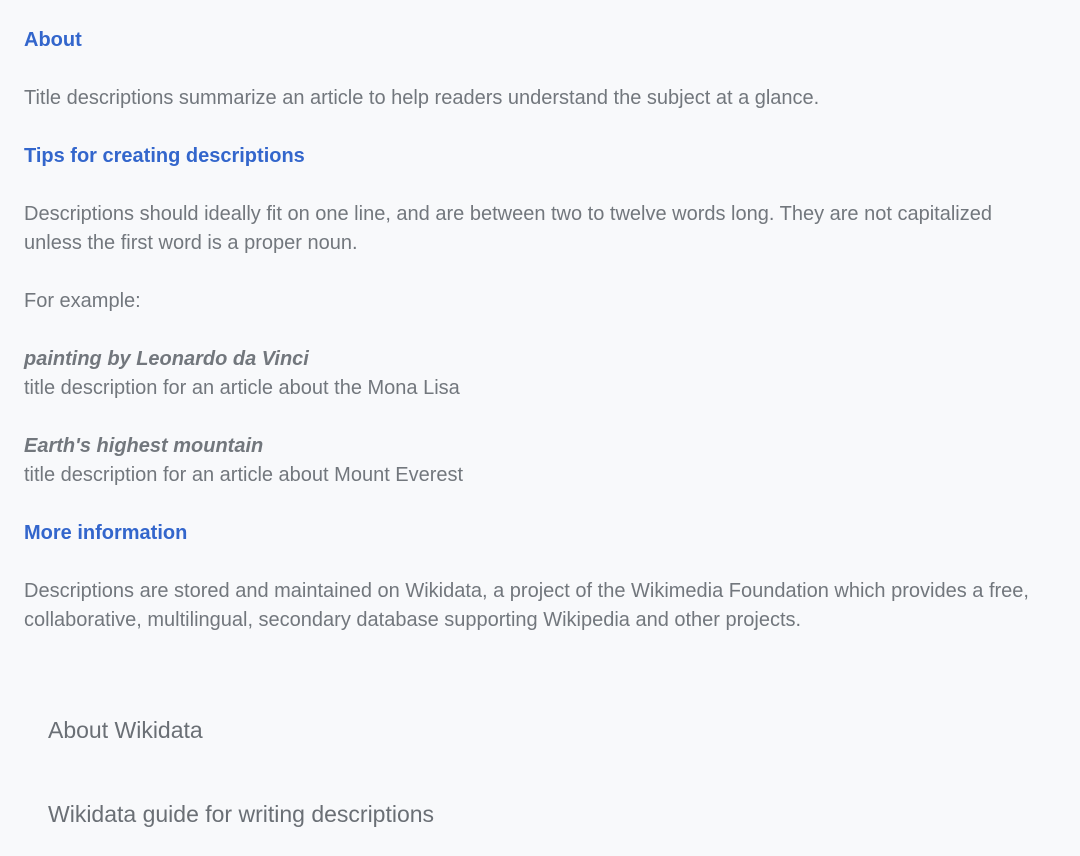  Describe the element at coordinates (53, 40) in the screenshot. I see `about-heading: About` at that location.